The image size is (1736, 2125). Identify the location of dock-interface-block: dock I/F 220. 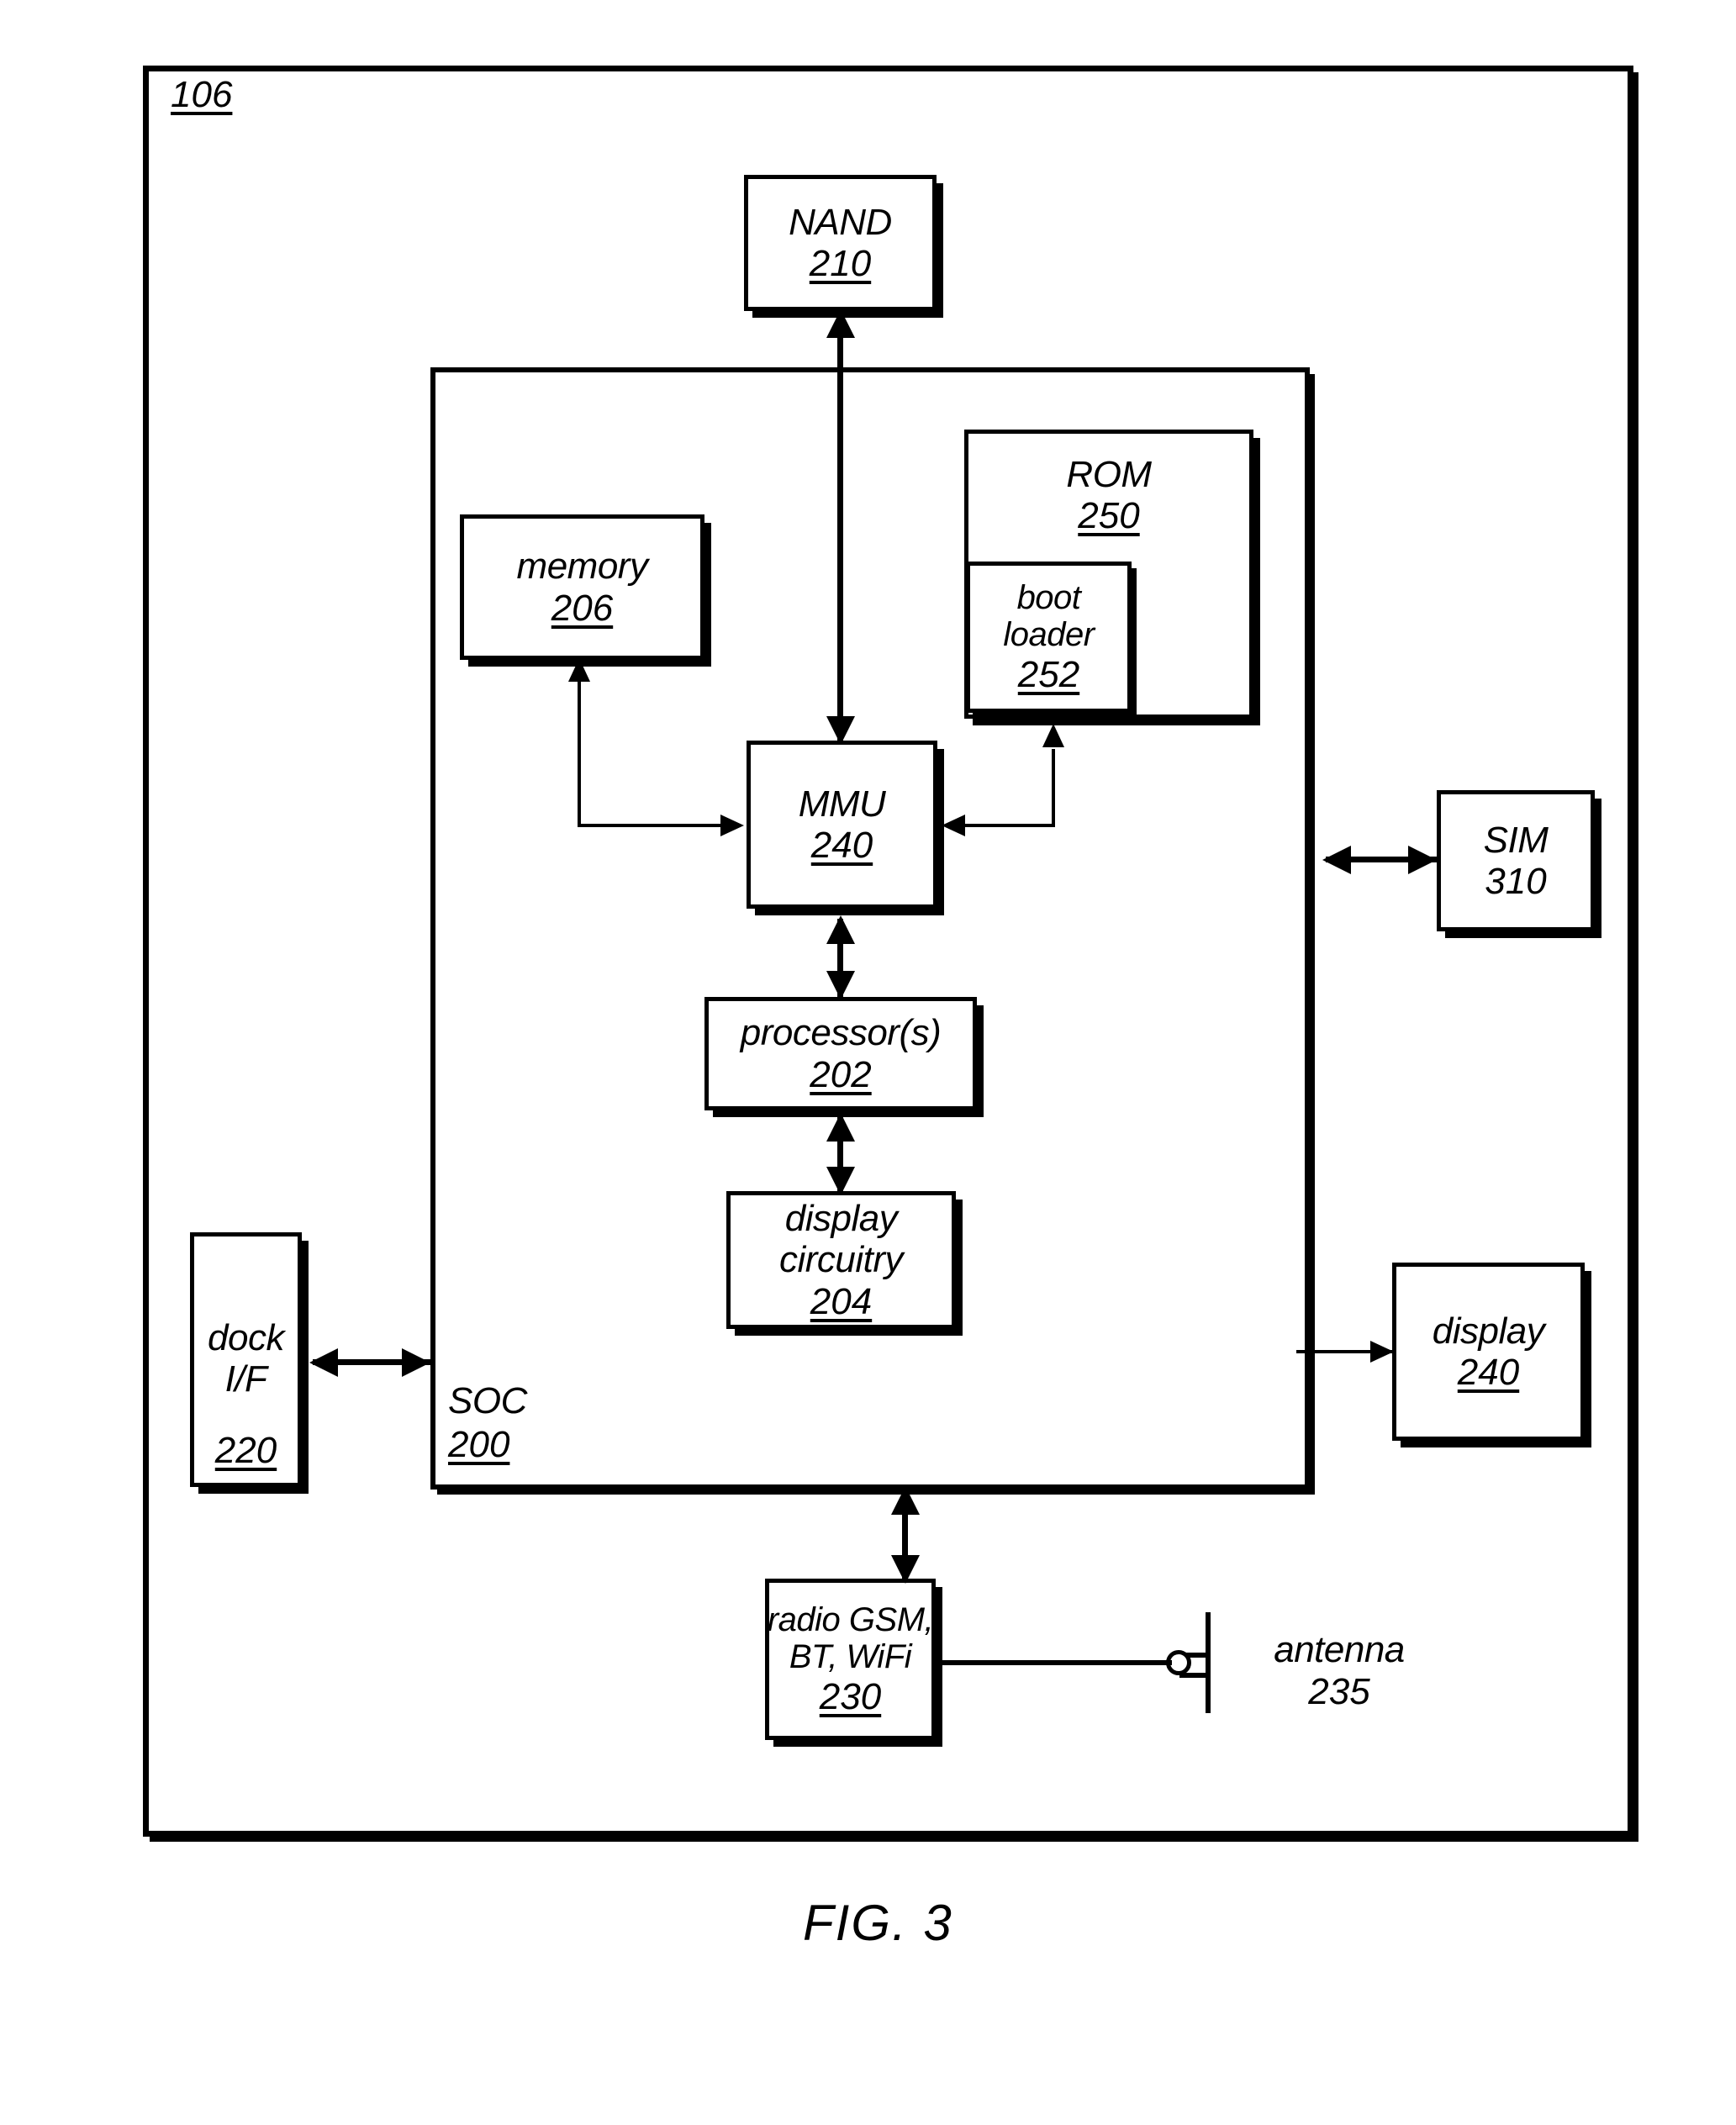
(246, 1359).